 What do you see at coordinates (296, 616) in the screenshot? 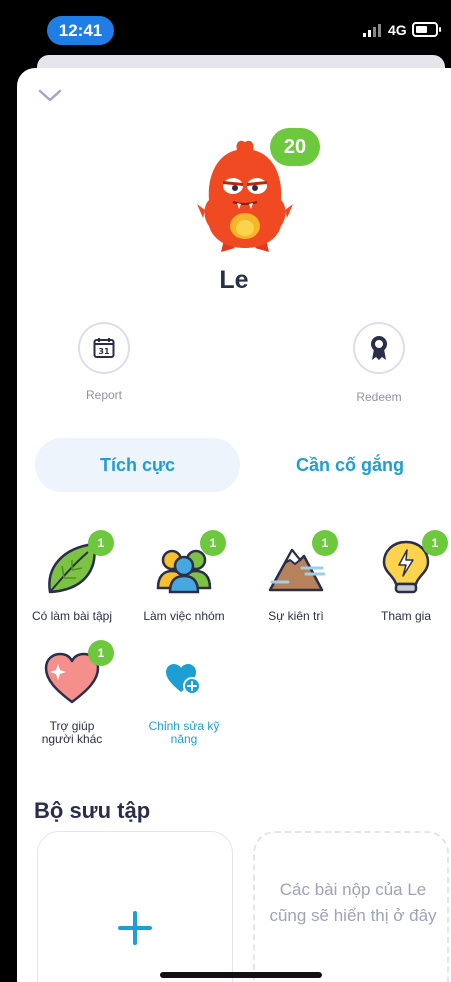
I see `skill-label: Sự kiên trì` at bounding box center [296, 616].